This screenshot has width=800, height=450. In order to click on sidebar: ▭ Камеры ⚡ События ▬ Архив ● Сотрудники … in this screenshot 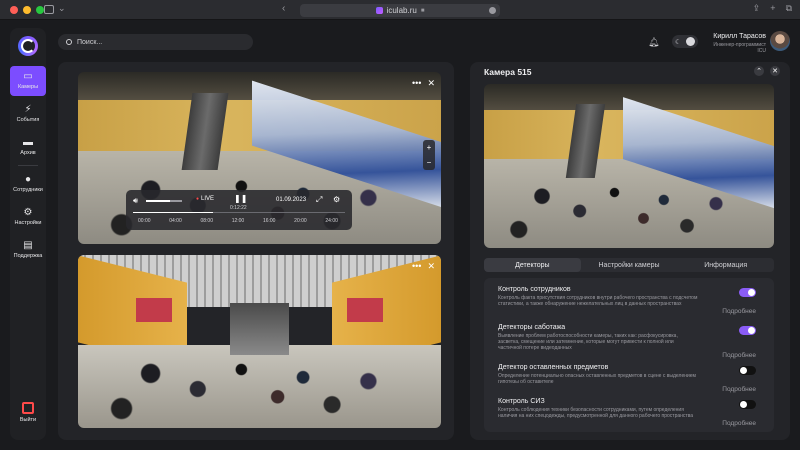, I will do `click(28, 234)`.